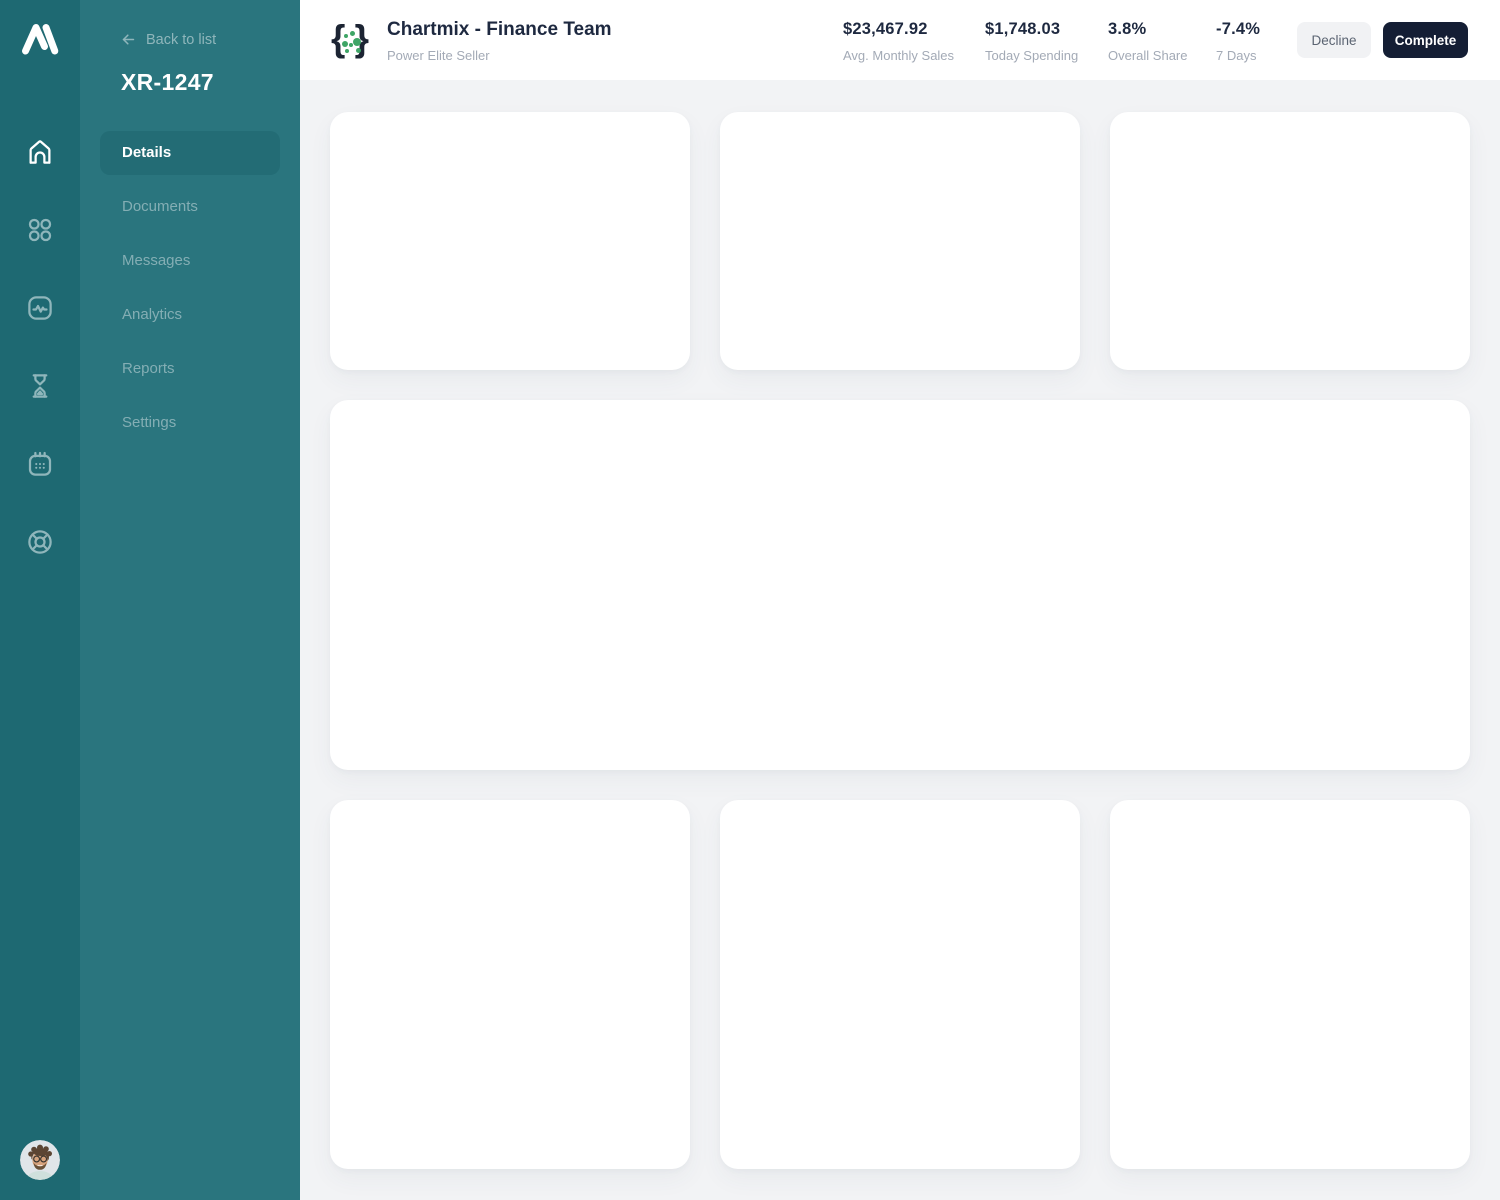  What do you see at coordinates (40, 600) in the screenshot?
I see `icon-rail` at bounding box center [40, 600].